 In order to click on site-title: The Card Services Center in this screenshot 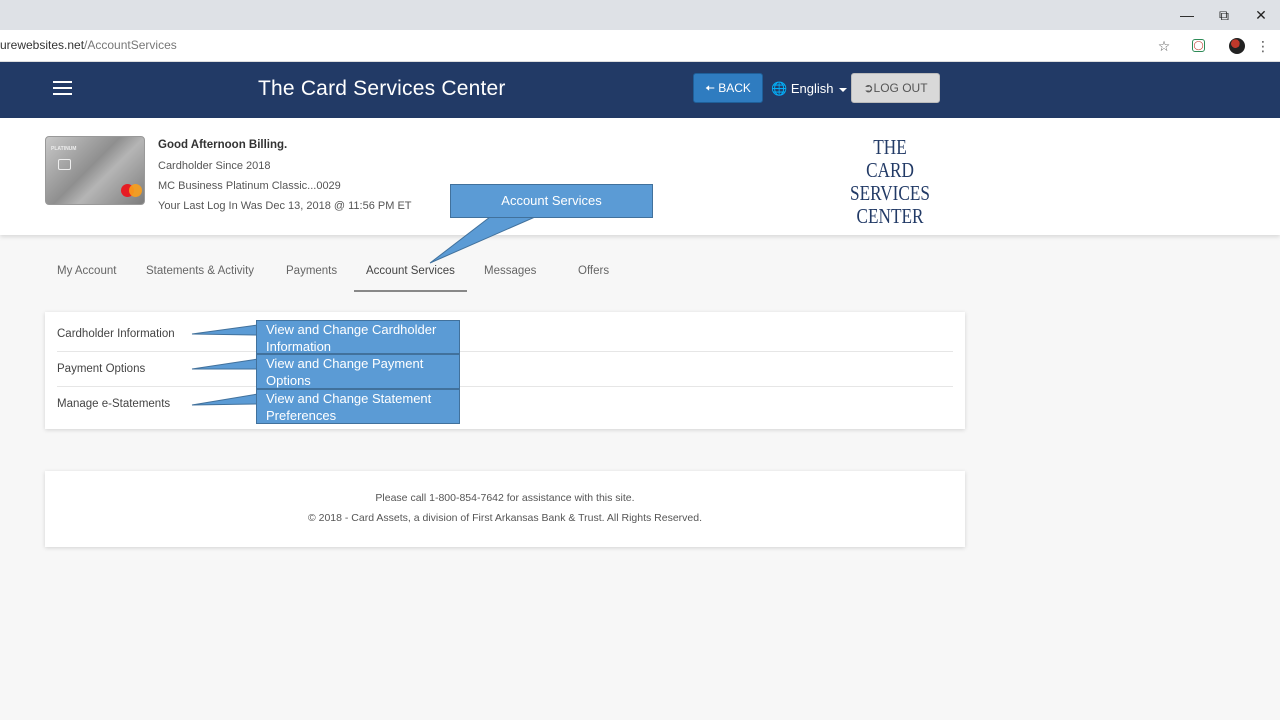, I will do `click(382, 88)`.